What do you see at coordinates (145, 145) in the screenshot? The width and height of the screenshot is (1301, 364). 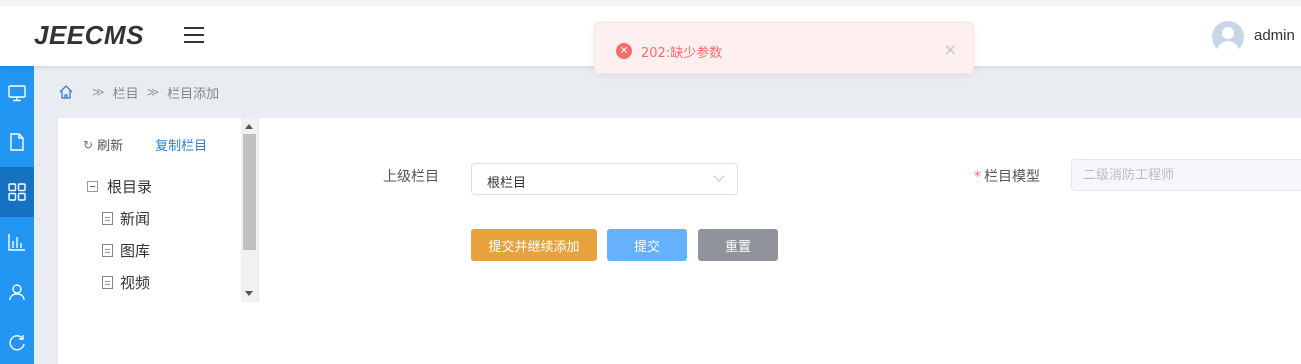 I see `tree-toolbar: ↻ 刷新 复制栏目` at bounding box center [145, 145].